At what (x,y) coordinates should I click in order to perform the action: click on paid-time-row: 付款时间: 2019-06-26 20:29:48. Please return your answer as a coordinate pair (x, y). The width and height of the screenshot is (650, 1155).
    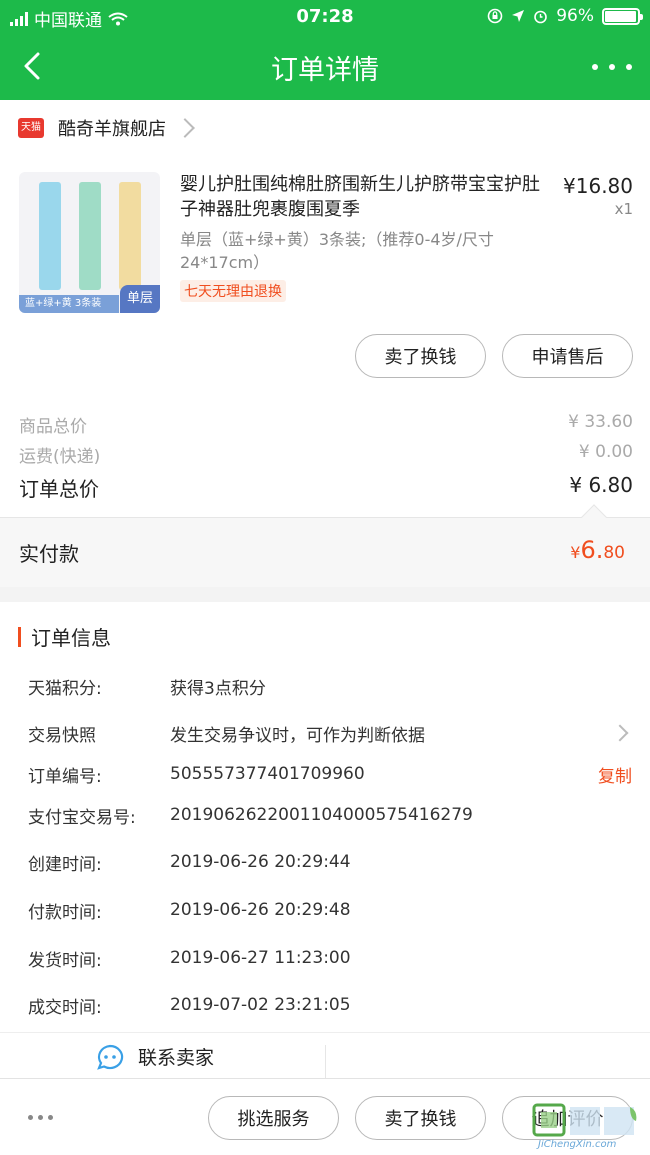
    Looking at the image, I should click on (330, 910).